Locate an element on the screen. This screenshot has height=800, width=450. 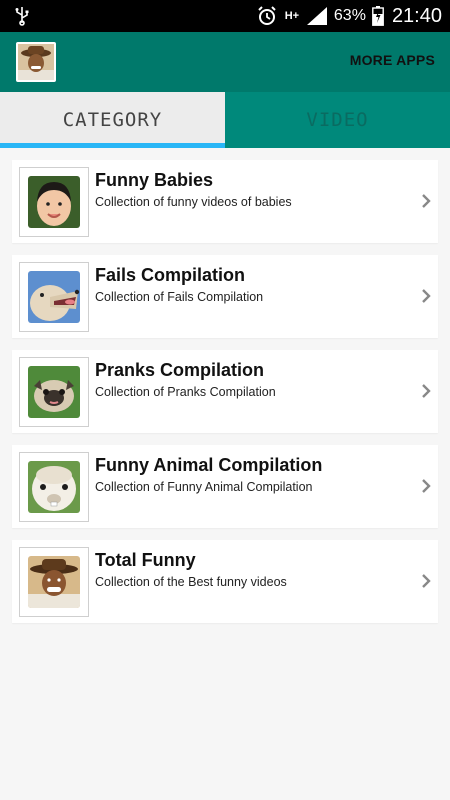
item-description: Collection of funny videos of babies is located at coordinates (193, 202).